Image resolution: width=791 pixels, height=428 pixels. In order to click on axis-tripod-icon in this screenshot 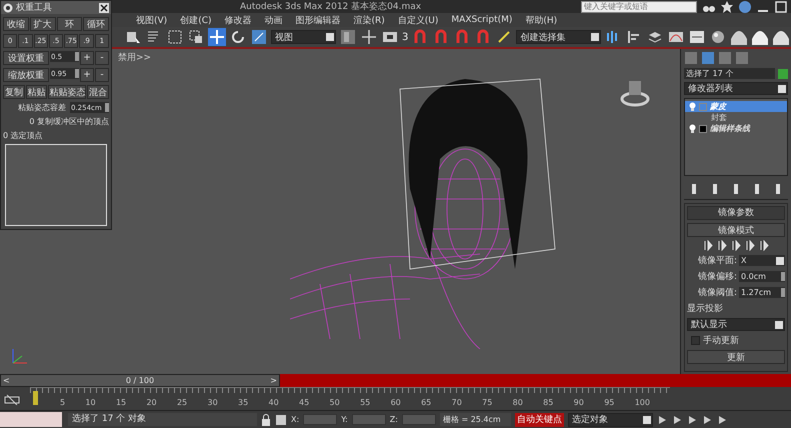, I will do `click(20, 356)`.